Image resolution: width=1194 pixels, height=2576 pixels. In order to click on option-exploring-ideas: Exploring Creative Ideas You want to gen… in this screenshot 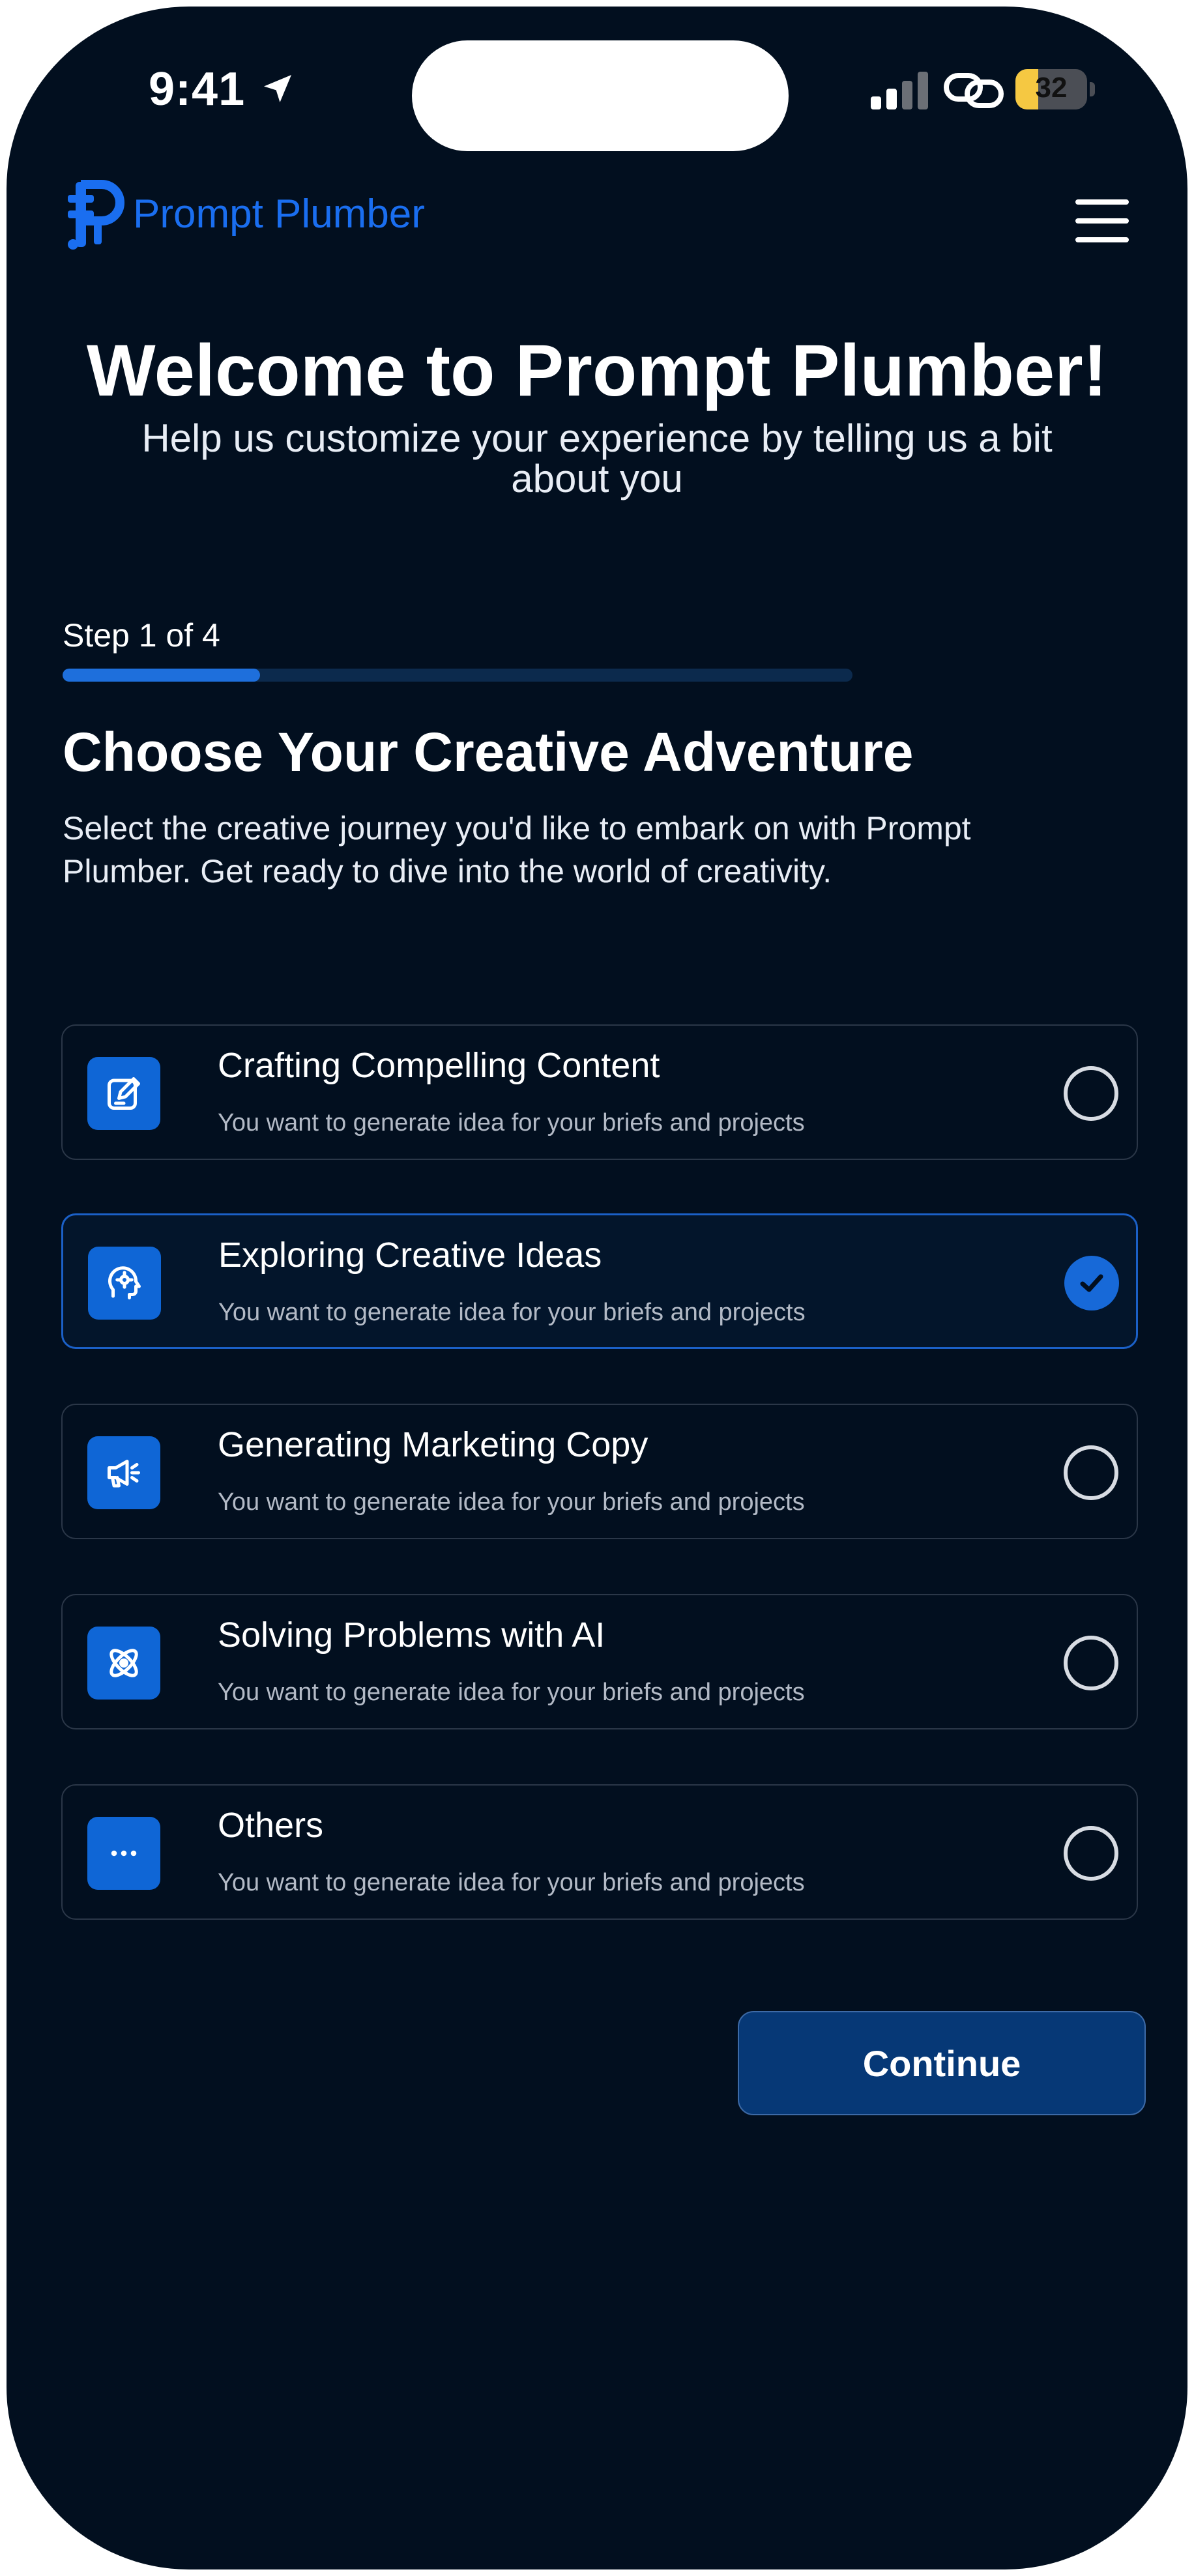, I will do `click(599, 1281)`.